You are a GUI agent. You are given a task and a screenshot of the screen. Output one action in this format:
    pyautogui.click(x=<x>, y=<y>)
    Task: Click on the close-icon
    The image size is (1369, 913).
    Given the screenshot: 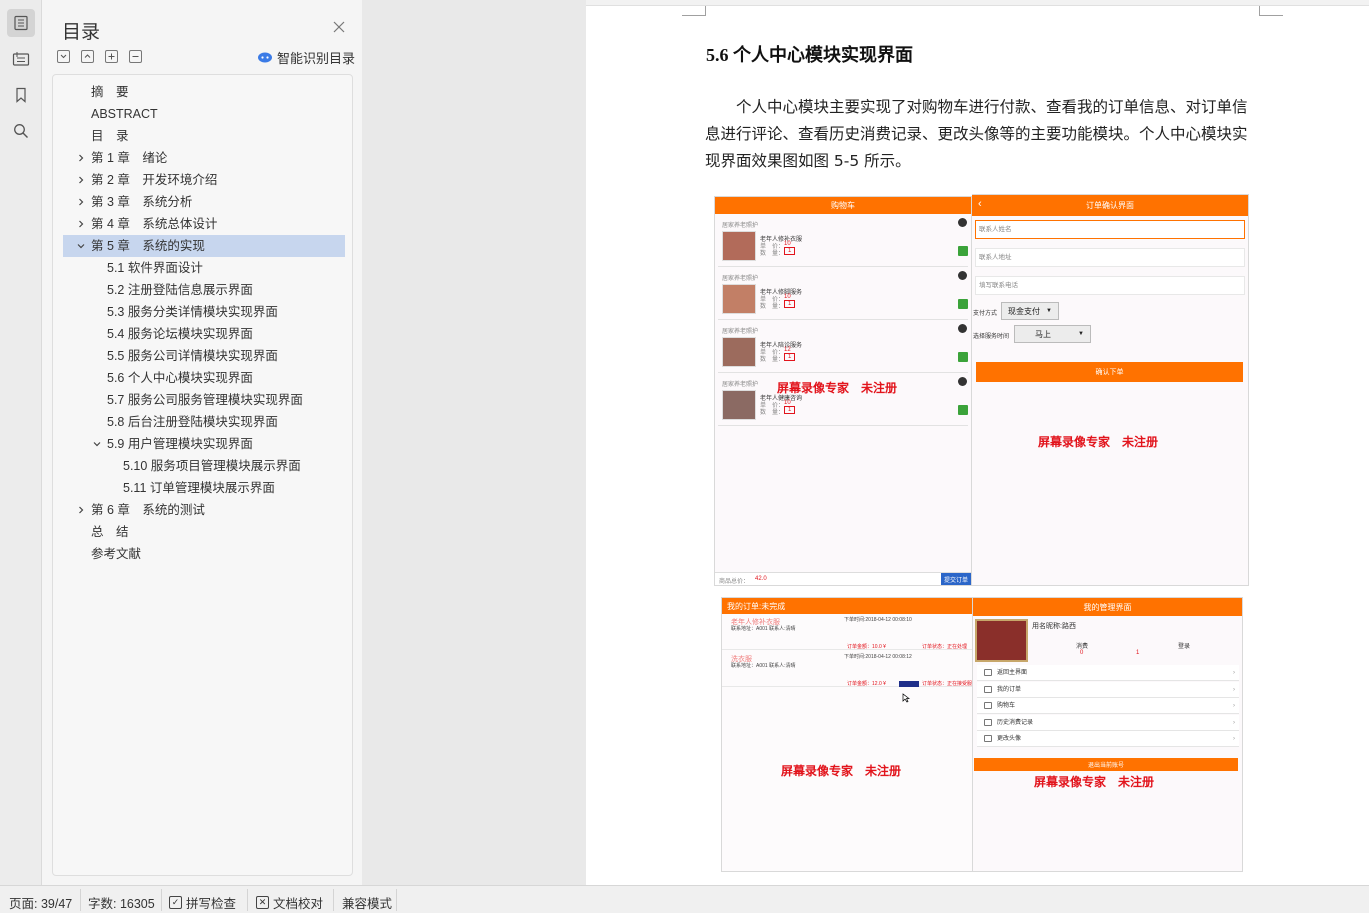 What is the action you would take?
    pyautogui.click(x=339, y=27)
    